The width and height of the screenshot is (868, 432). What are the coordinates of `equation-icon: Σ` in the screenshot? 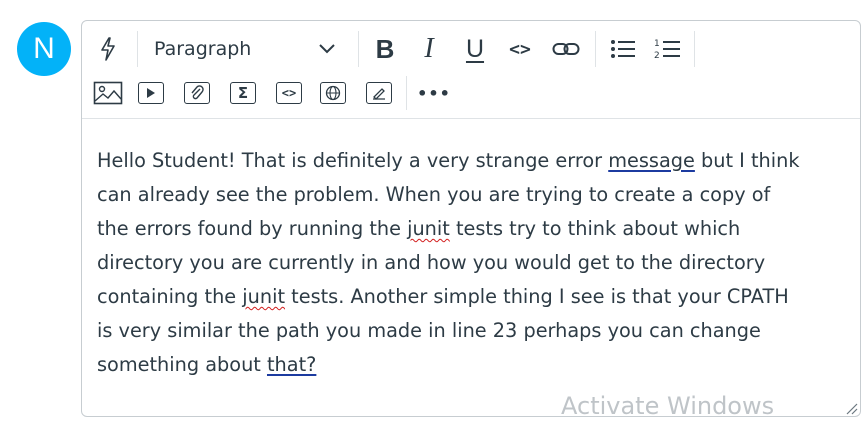 It's located at (243, 93).